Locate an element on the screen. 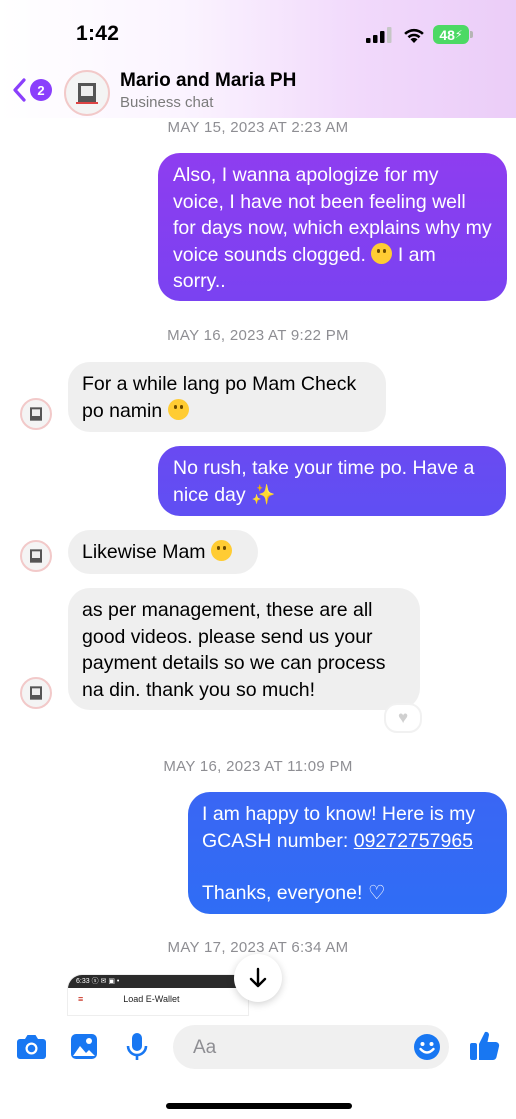 The height and width of the screenshot is (1119, 516). incoming-message: For a while lang po Mam Check po namin is located at coordinates (227, 397).